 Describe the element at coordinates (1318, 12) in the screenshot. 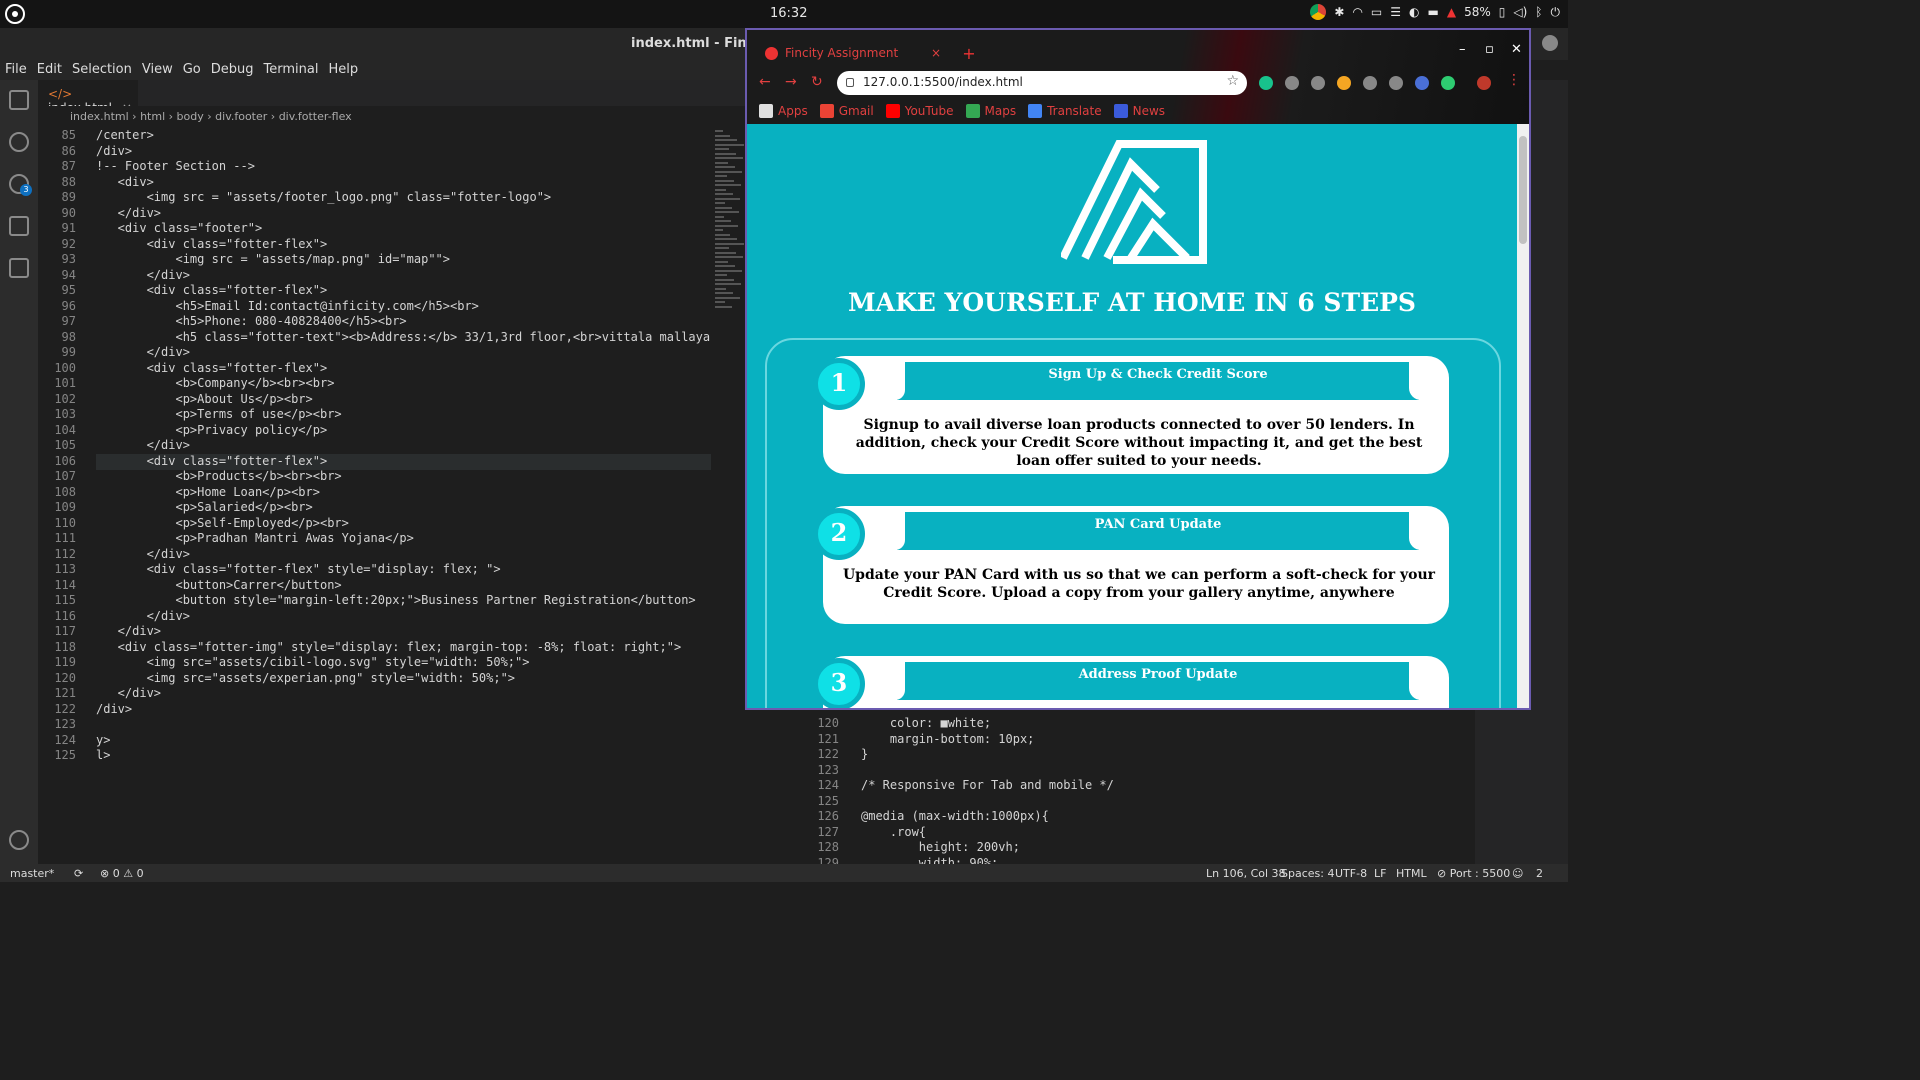

I see `chrome-icon` at that location.